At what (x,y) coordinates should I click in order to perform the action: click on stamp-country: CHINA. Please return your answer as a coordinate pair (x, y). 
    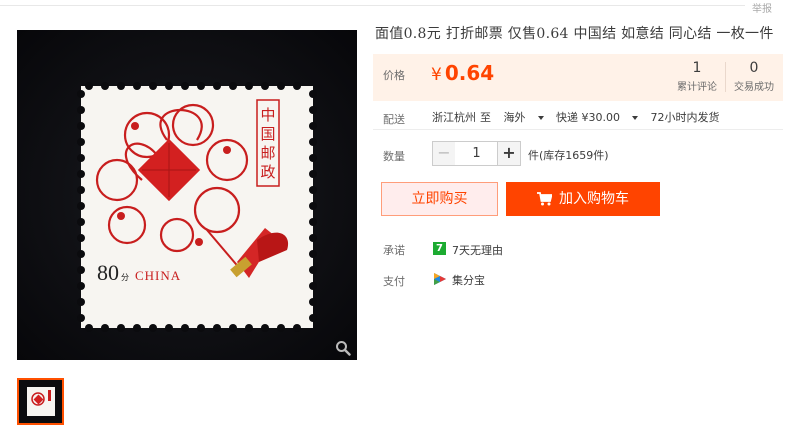
    Looking at the image, I should click on (158, 275).